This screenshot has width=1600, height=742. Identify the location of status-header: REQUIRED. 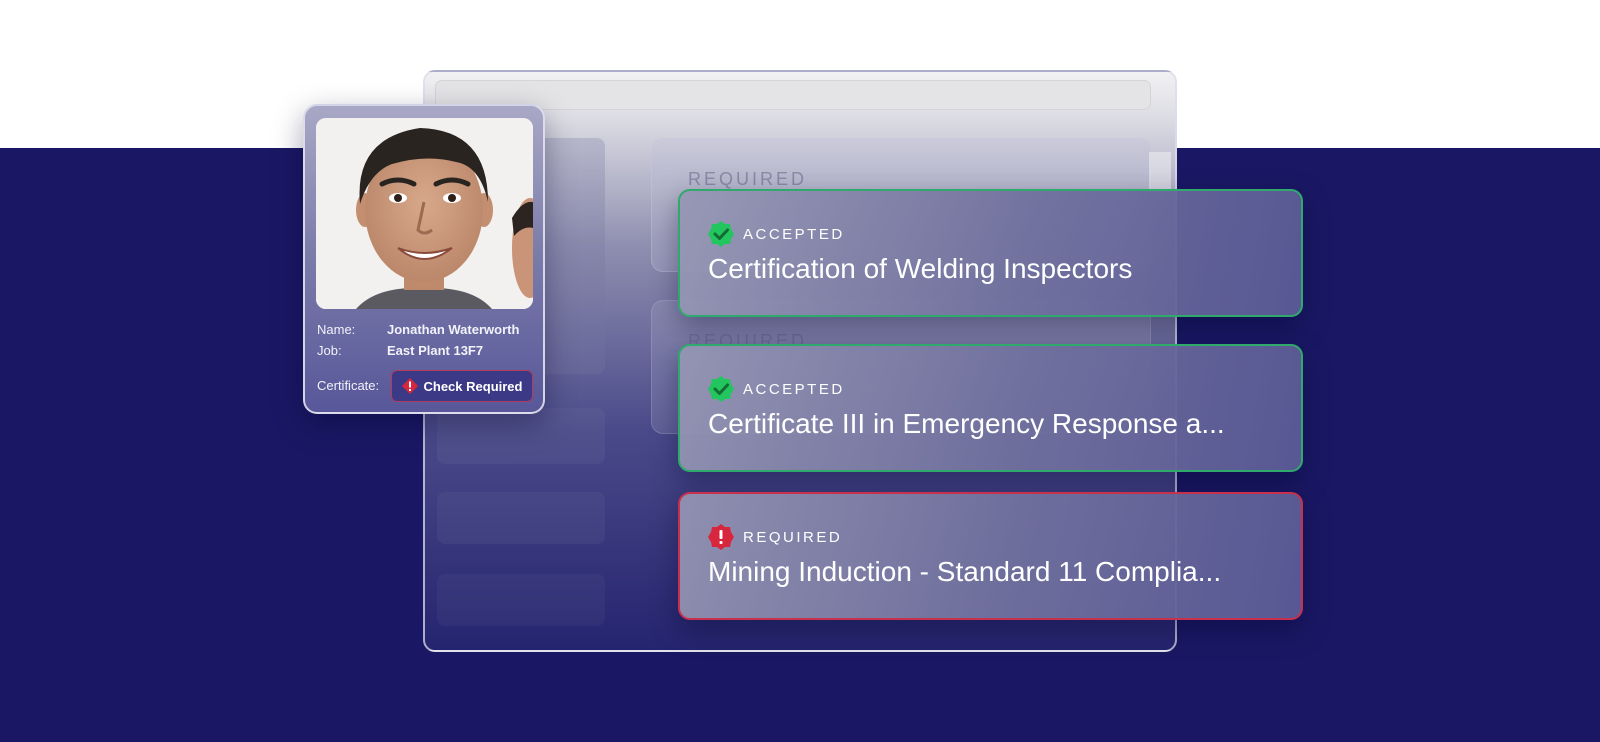
(775, 537).